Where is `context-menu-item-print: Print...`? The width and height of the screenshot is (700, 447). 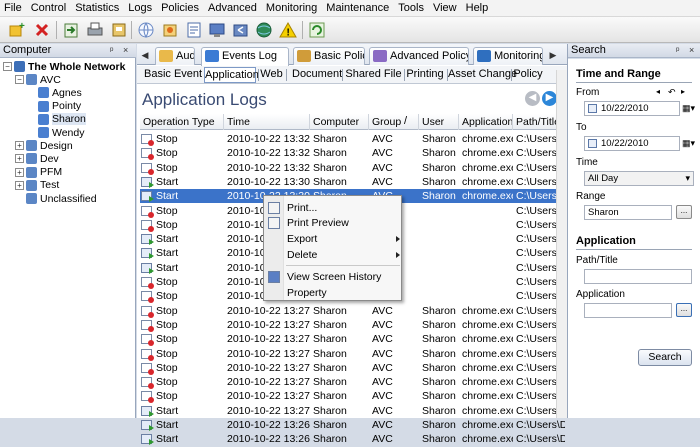 context-menu-item-print: Print... is located at coordinates (302, 208).